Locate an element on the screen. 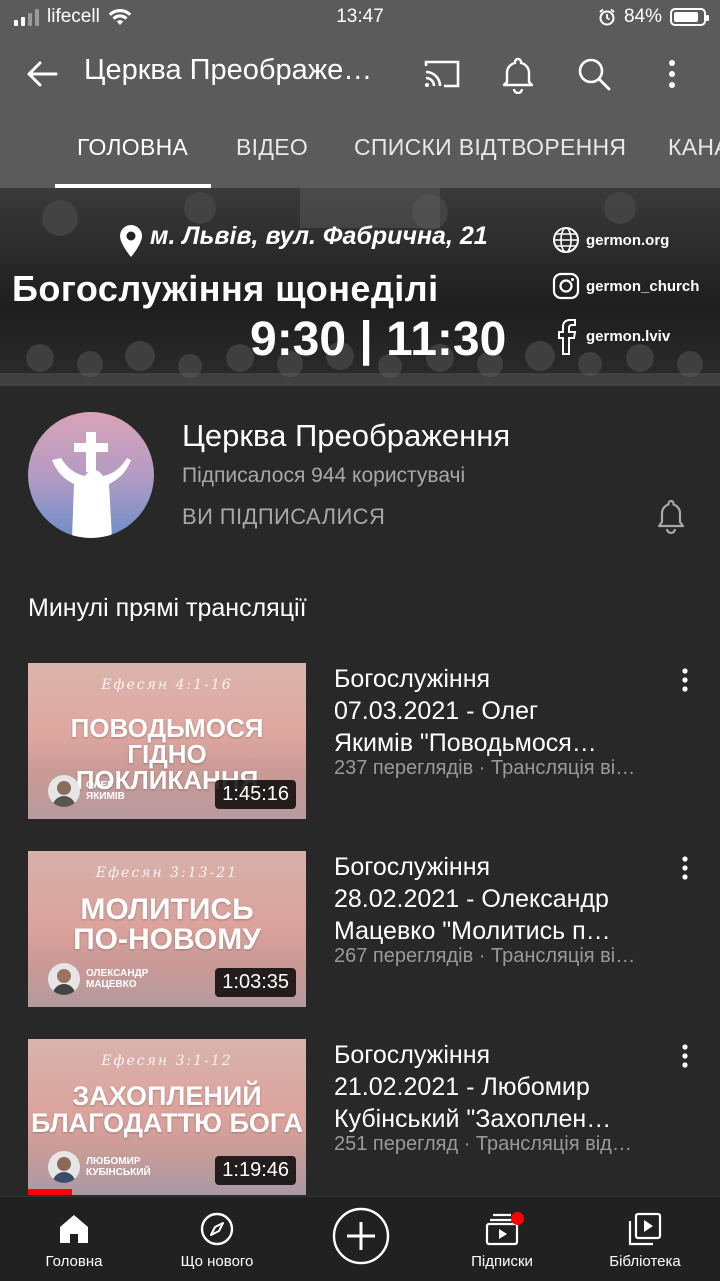 This screenshot has width=720, height=1281. thumbnail-speaker: ОЛЕКСАНДР МАЦЕВКО is located at coordinates (112, 979).